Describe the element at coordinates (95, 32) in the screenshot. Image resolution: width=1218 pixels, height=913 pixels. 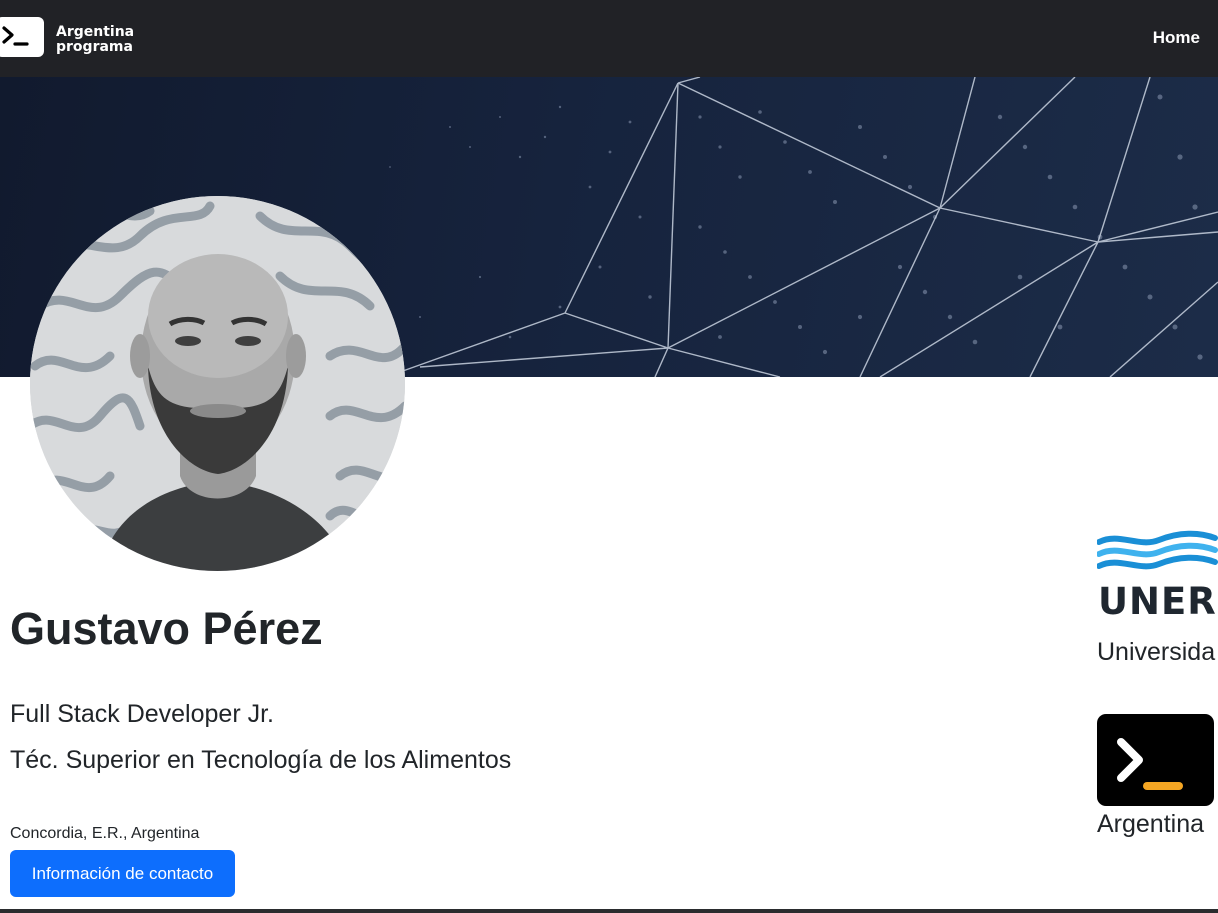
I see `brand-line-1: Argentina` at that location.